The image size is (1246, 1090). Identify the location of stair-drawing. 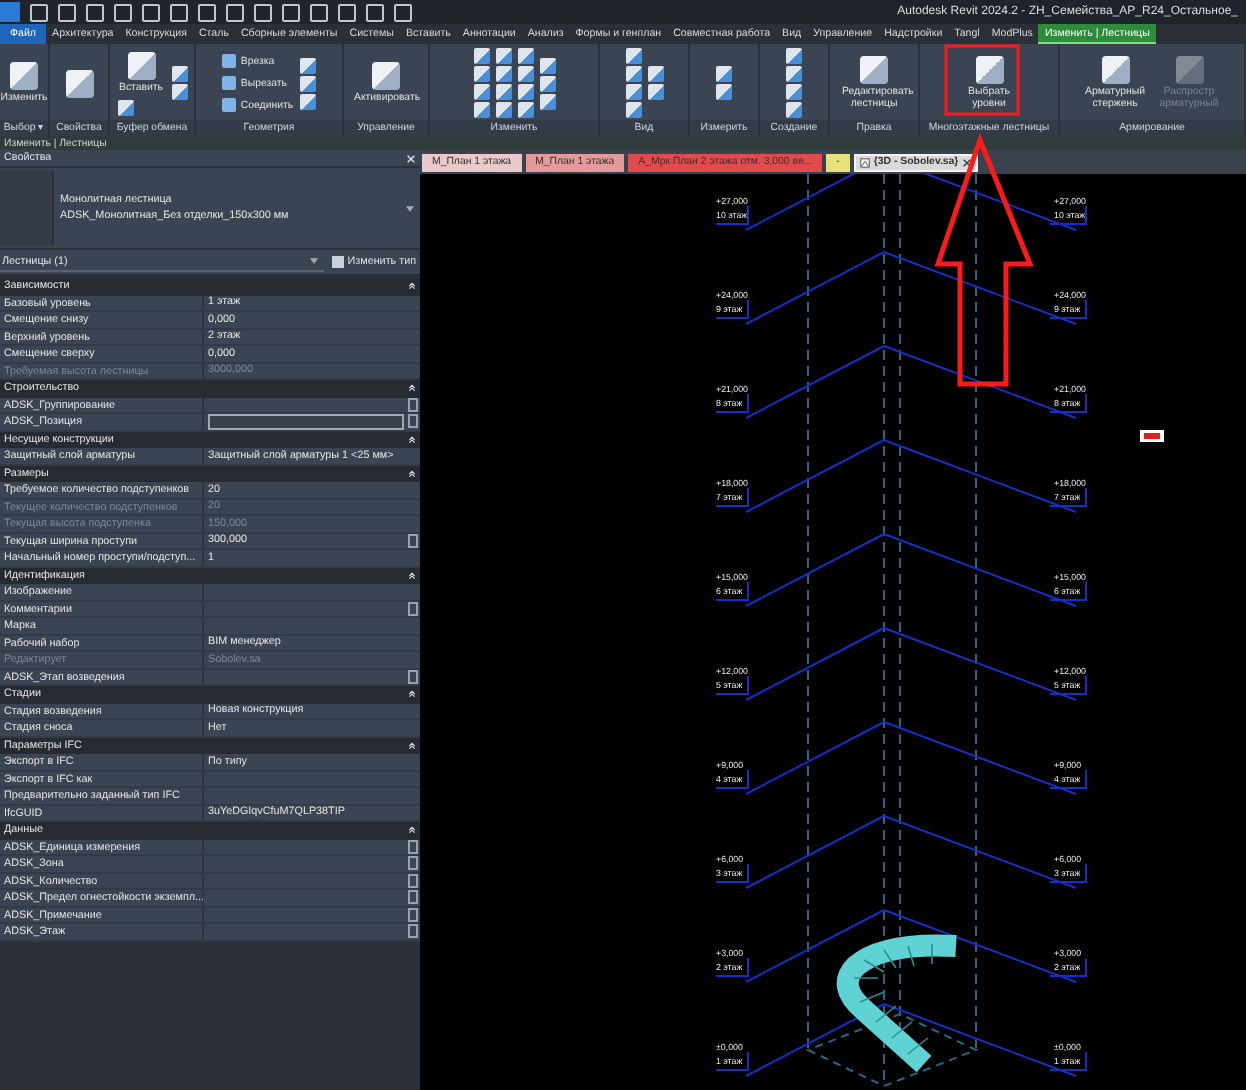
(896, 1003).